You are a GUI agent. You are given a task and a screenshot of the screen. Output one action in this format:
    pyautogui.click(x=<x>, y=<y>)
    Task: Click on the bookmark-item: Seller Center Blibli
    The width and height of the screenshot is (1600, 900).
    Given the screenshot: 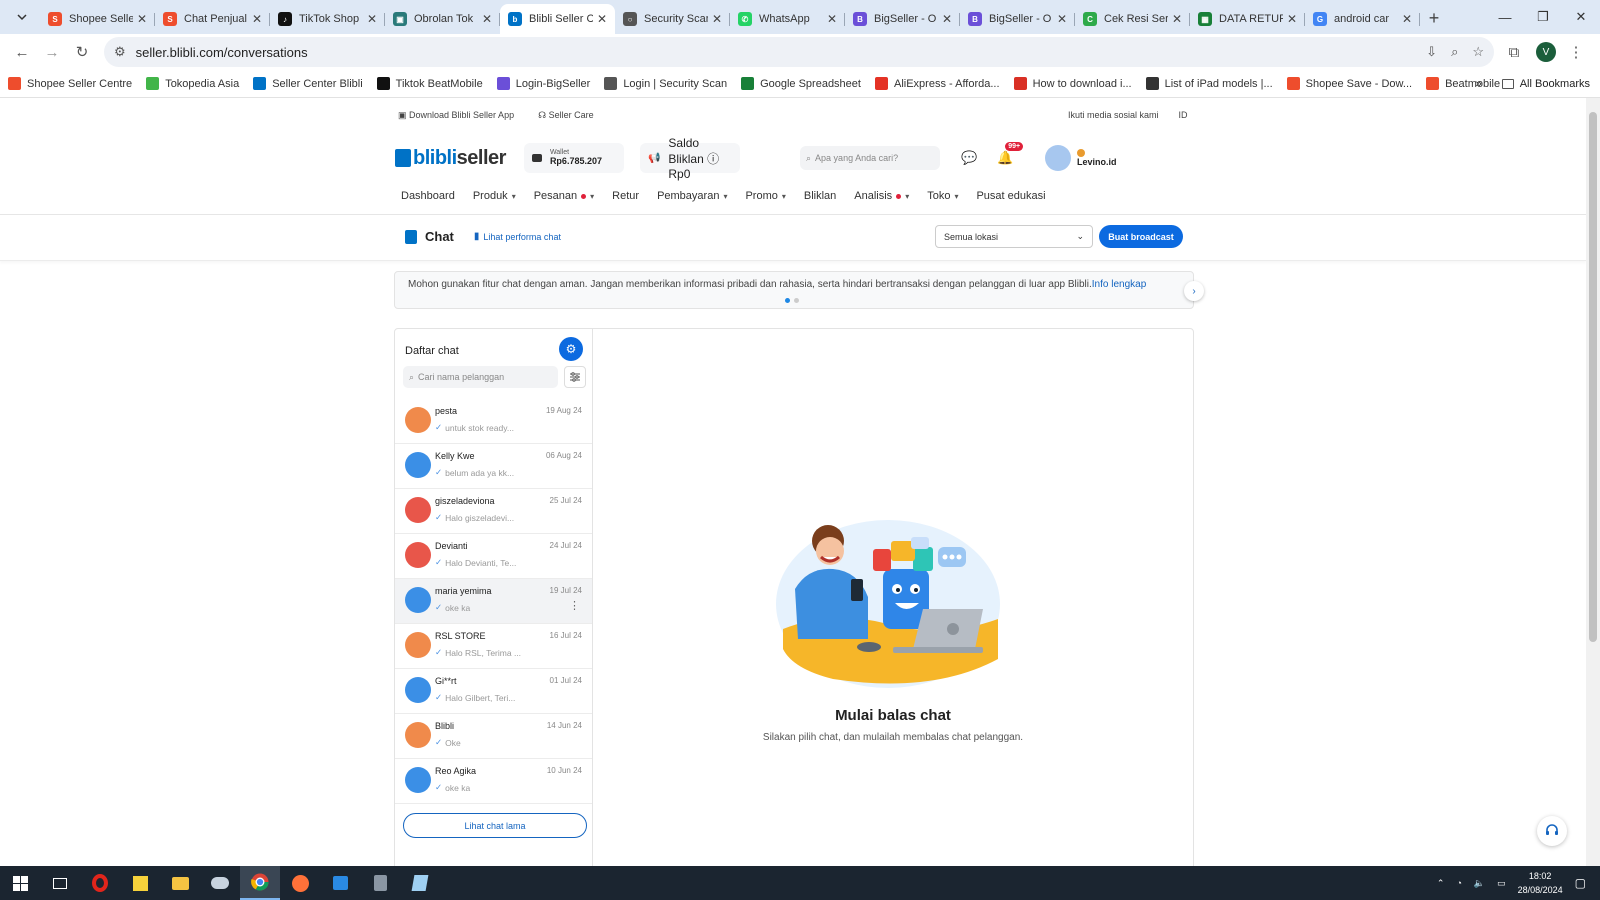 What is the action you would take?
    pyautogui.click(x=308, y=83)
    